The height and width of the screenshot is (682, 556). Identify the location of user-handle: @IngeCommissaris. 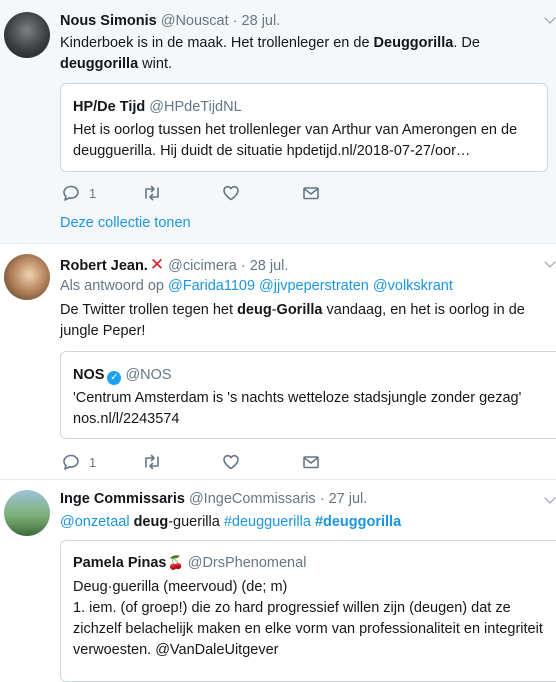
(252, 499).